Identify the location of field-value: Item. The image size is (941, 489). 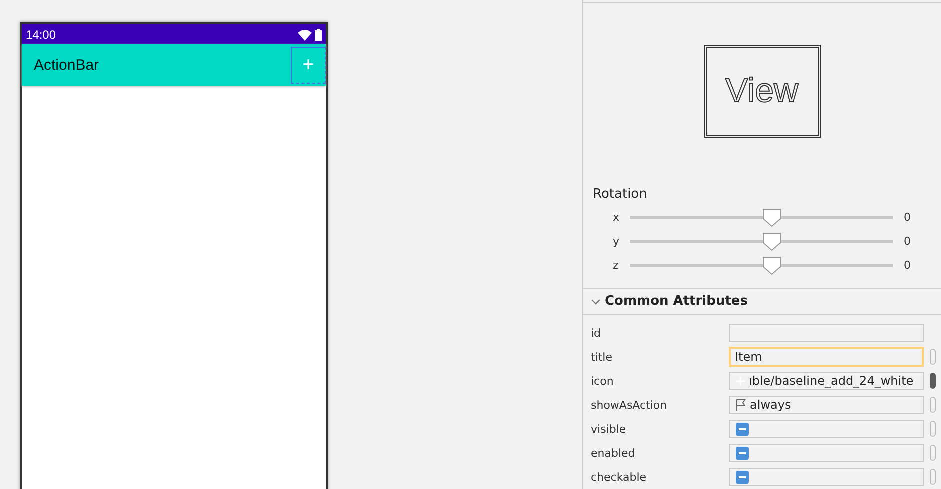
(748, 357).